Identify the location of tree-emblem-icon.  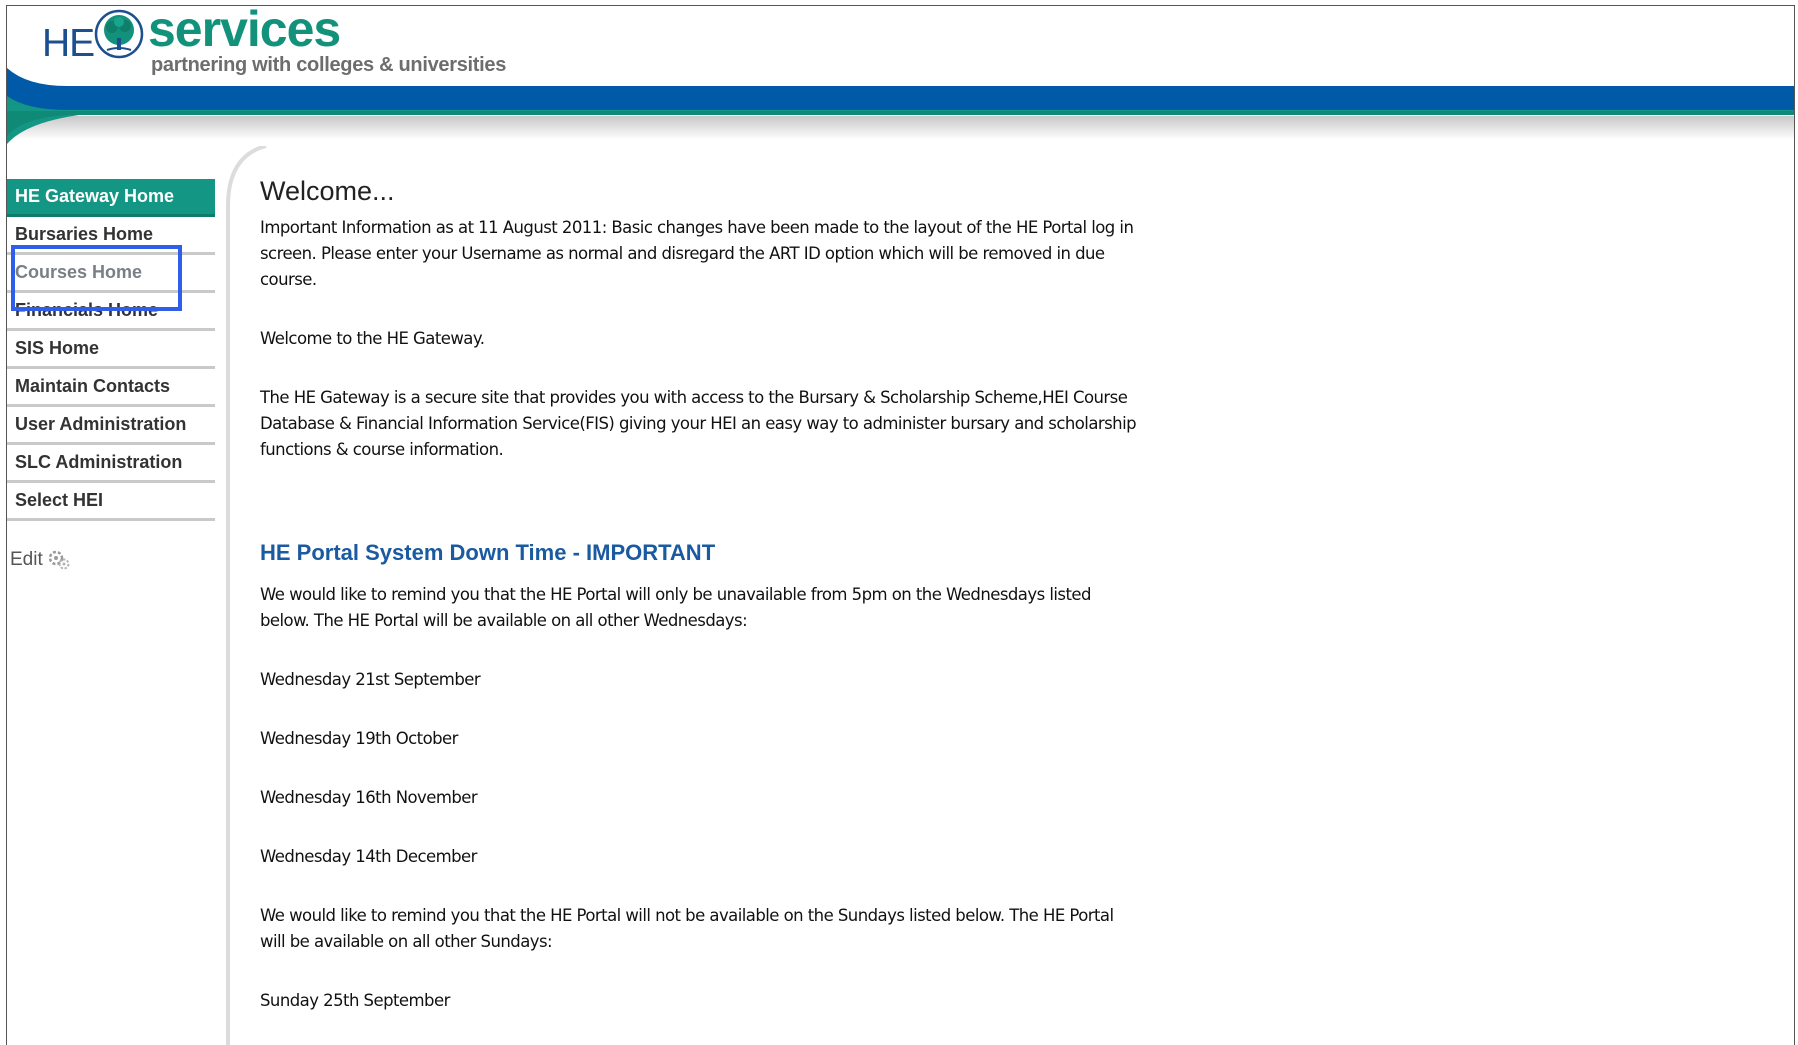
(119, 34).